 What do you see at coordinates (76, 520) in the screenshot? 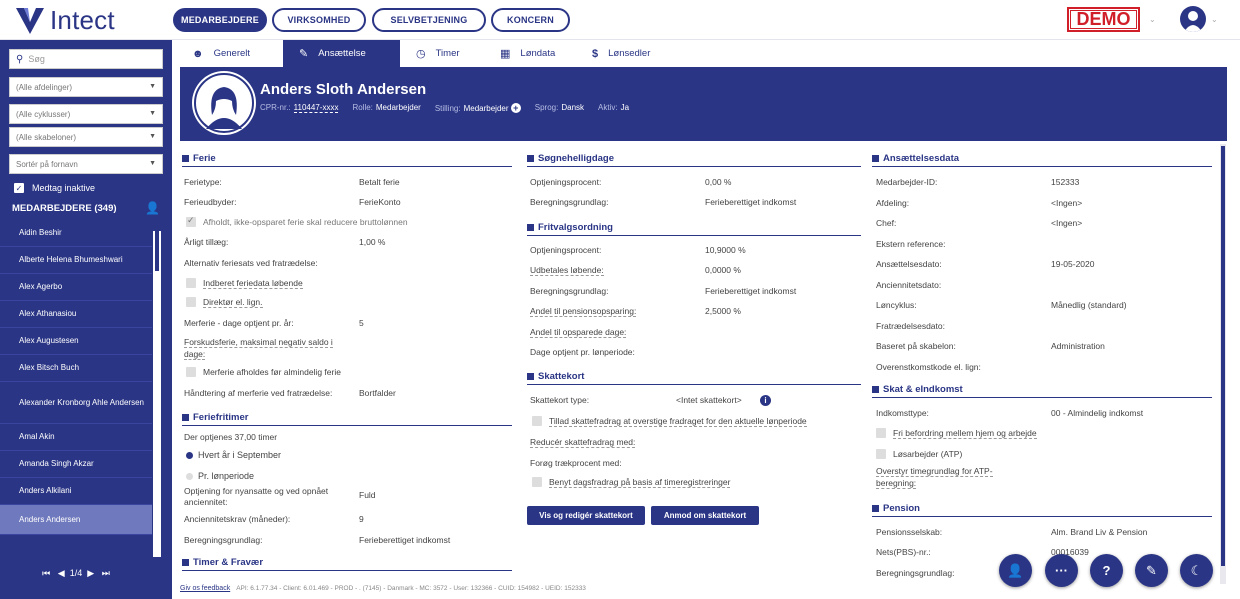
I see `list-item-selected: Anders Andersen` at bounding box center [76, 520].